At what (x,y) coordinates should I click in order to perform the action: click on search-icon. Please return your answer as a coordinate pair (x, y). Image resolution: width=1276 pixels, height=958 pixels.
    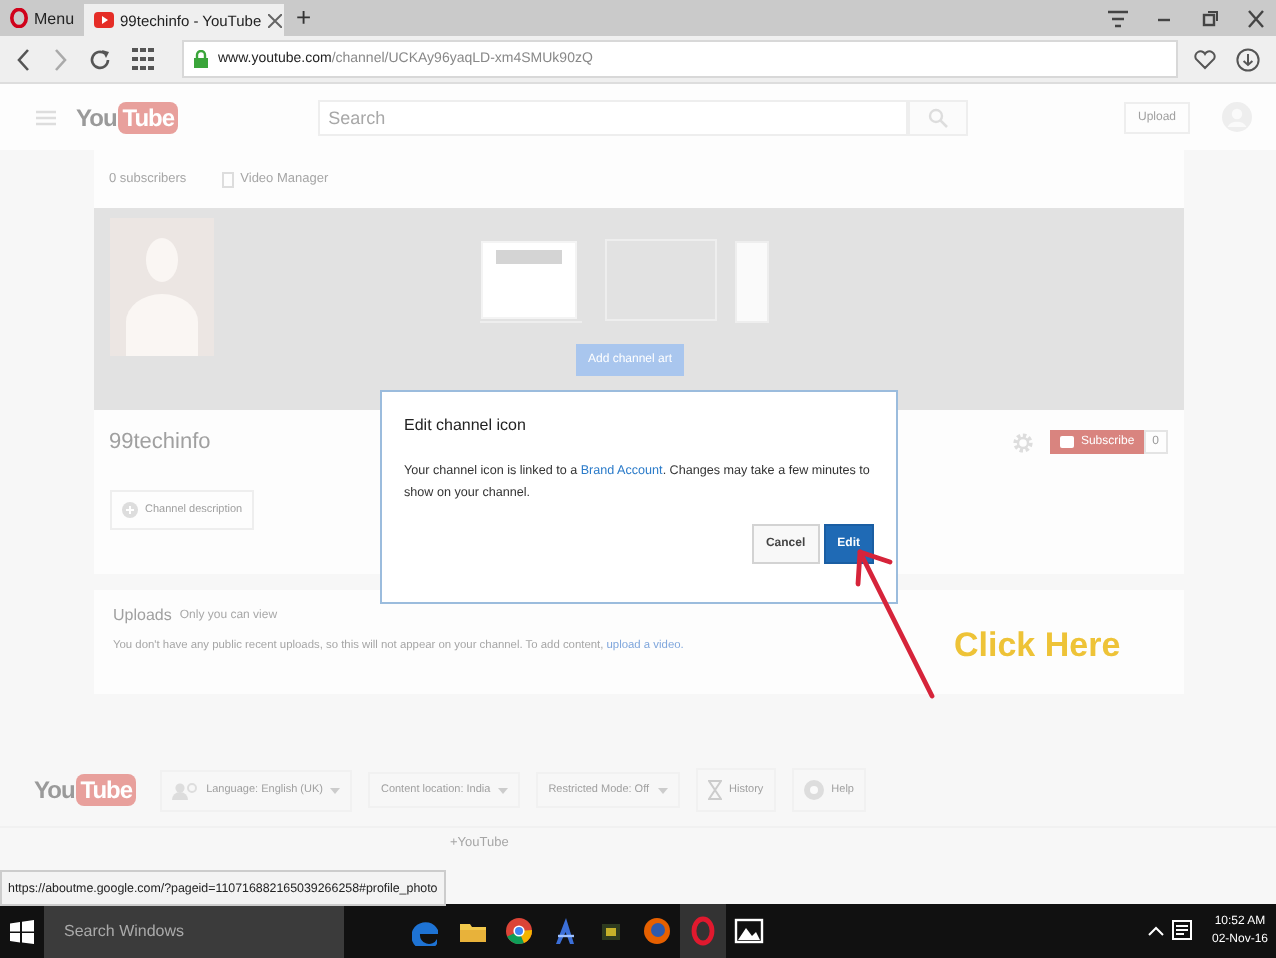
    Looking at the image, I should click on (938, 117).